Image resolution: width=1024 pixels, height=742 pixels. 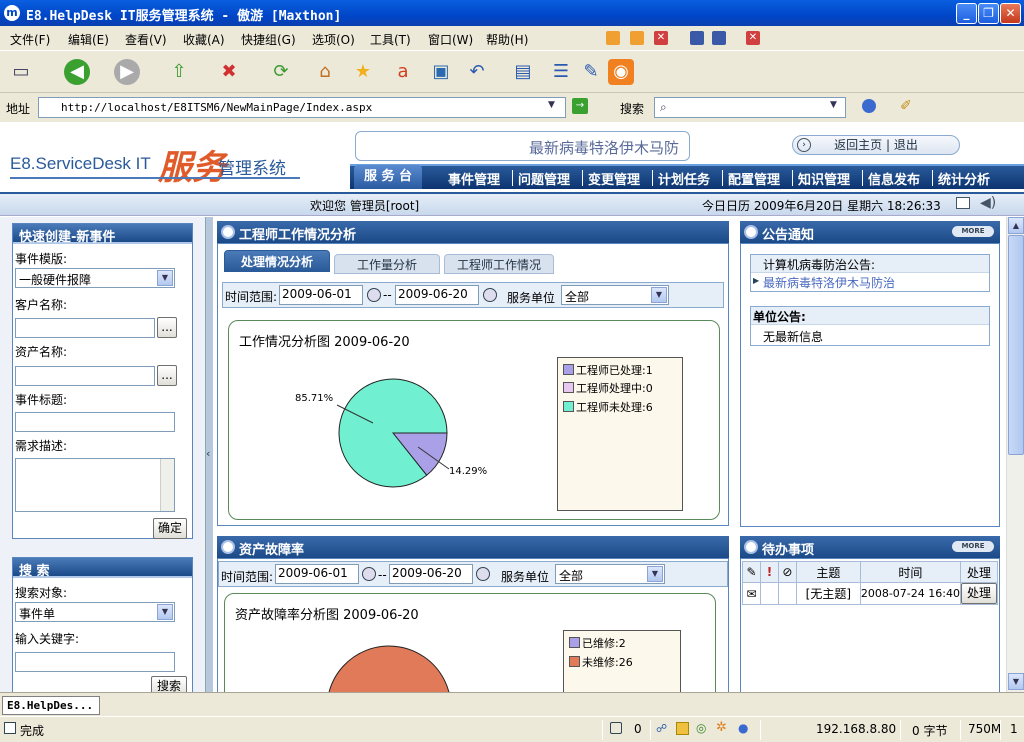 What do you see at coordinates (167, 485) in the screenshot?
I see `desc-scrollbar` at bounding box center [167, 485].